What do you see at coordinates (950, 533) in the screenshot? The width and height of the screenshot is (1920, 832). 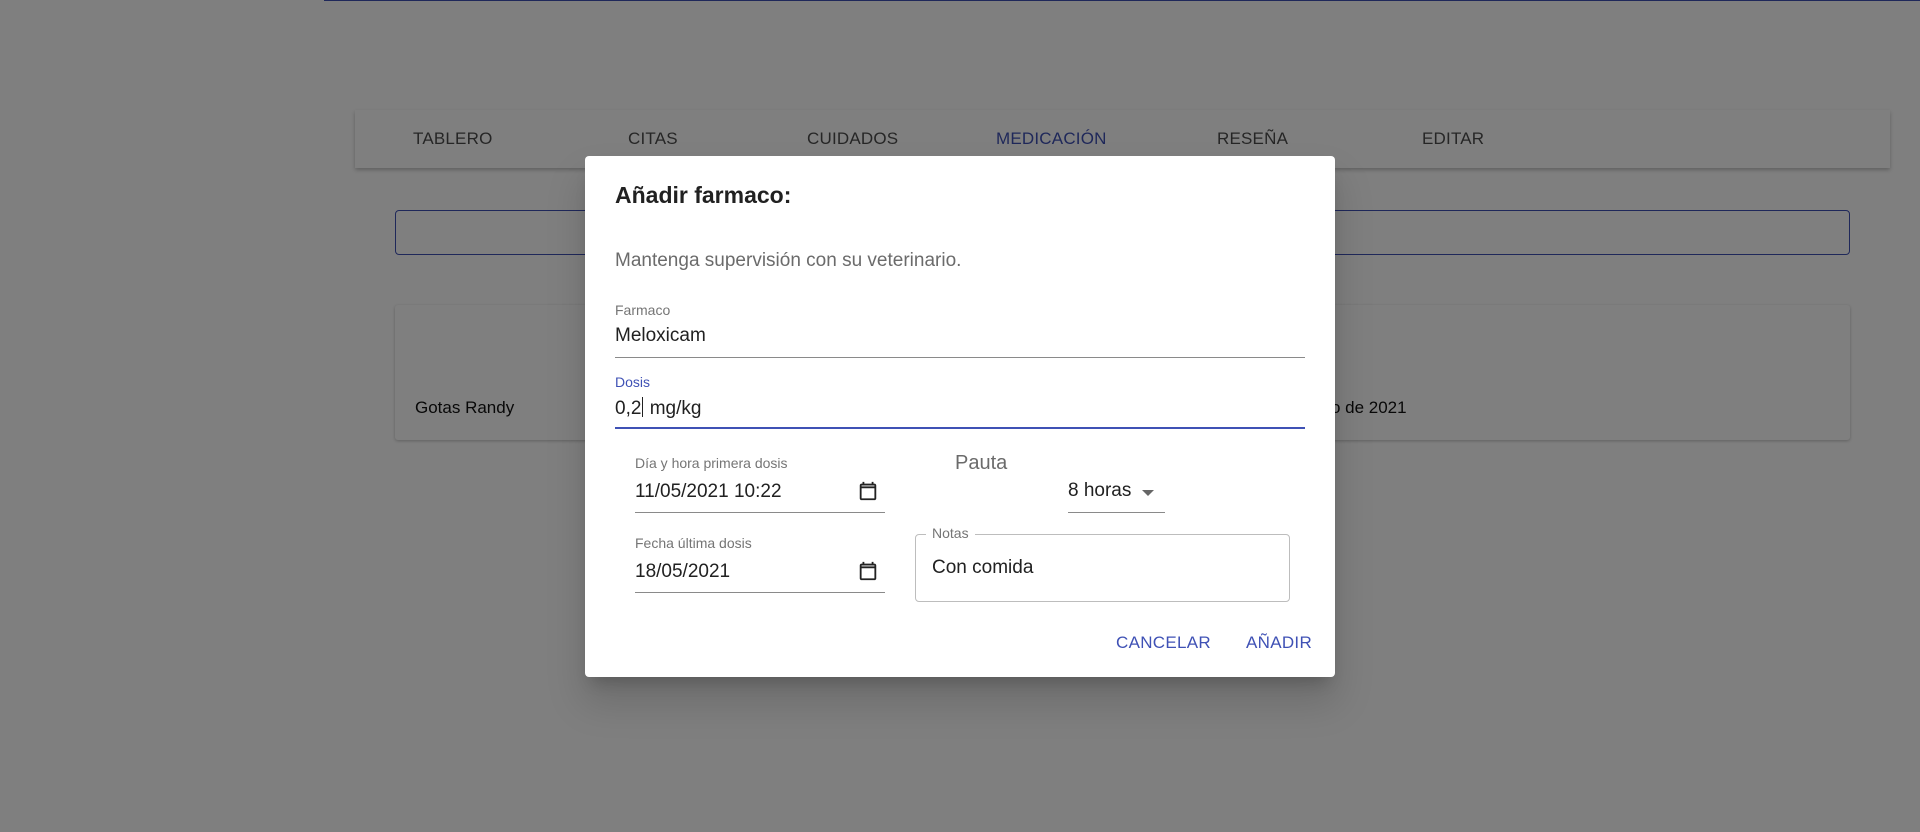 I see `notes-label: Notas` at bounding box center [950, 533].